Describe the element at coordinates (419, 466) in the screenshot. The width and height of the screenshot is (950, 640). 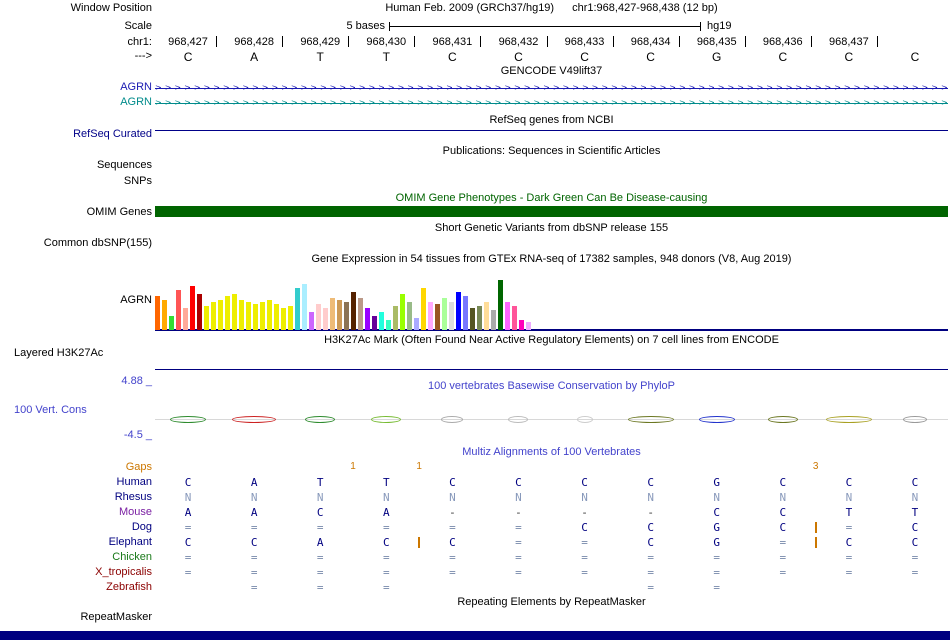
I see `gap-count: 1` at that location.